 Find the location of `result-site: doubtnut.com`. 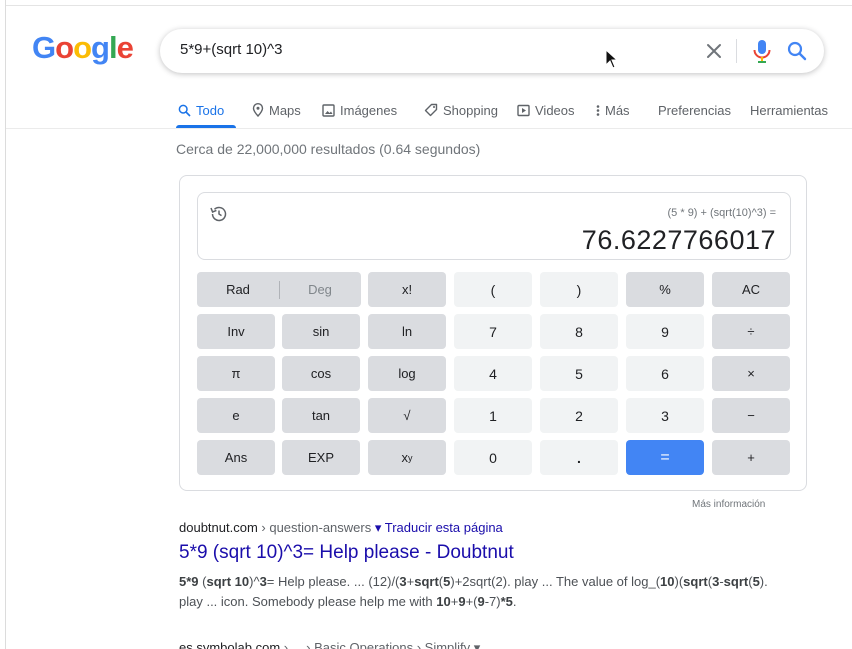

result-site: doubtnut.com is located at coordinates (218, 527).